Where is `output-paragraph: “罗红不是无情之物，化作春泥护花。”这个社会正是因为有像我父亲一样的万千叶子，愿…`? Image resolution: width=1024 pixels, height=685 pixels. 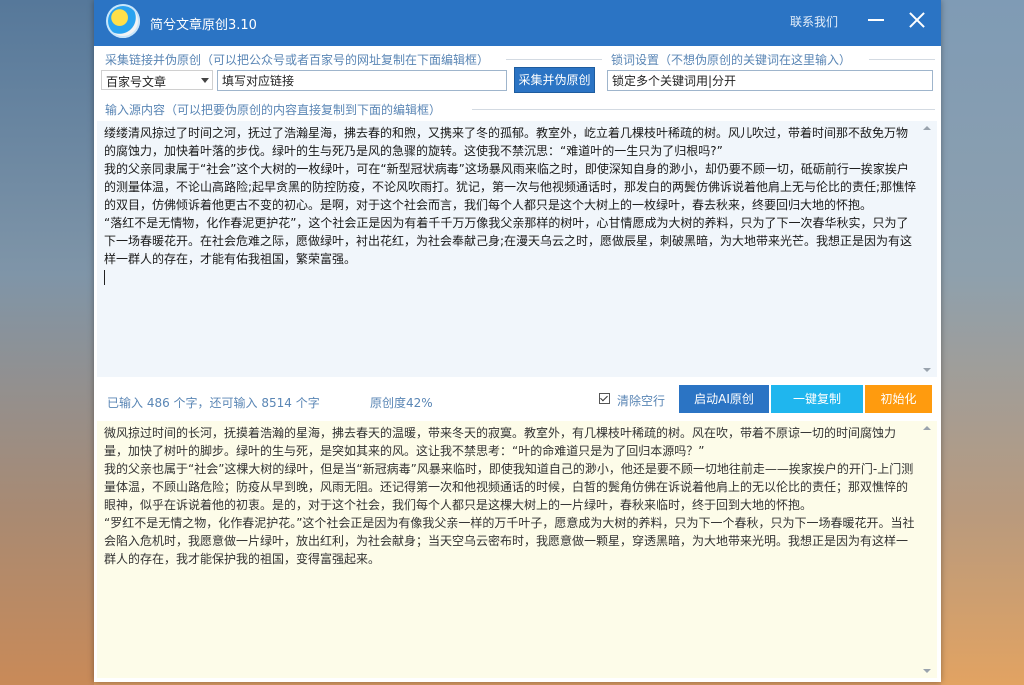
output-paragraph: “罗红不是无情之物，化作春泥护花。”这个社会正是因为有像我父亲一样的万千叶子，愿… is located at coordinates (509, 541).